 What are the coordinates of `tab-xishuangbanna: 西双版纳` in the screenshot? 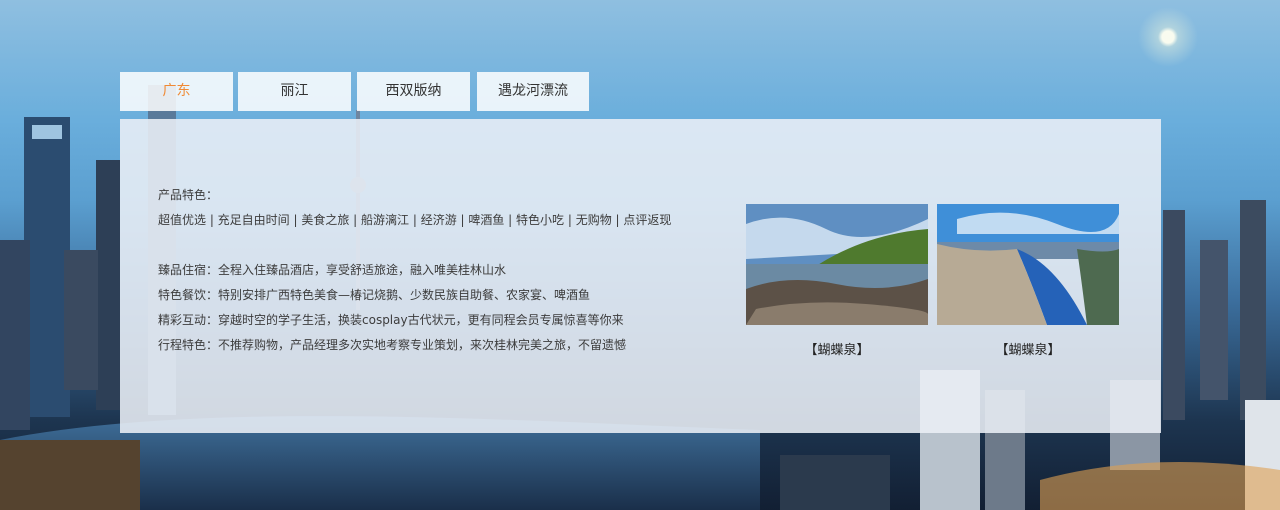 It's located at (413, 91).